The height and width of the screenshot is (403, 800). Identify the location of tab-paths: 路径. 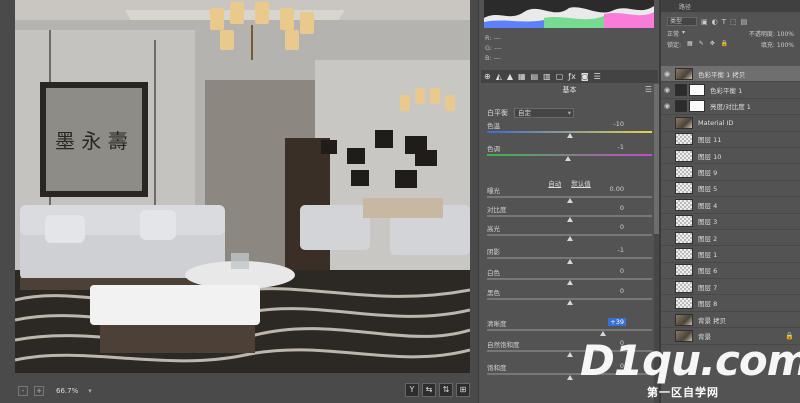
(685, 6).